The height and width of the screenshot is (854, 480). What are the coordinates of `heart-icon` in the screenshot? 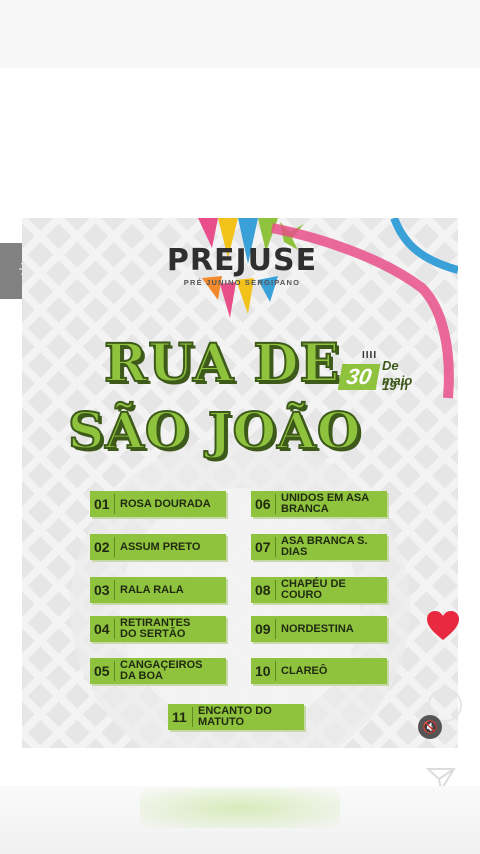 It's located at (443, 626).